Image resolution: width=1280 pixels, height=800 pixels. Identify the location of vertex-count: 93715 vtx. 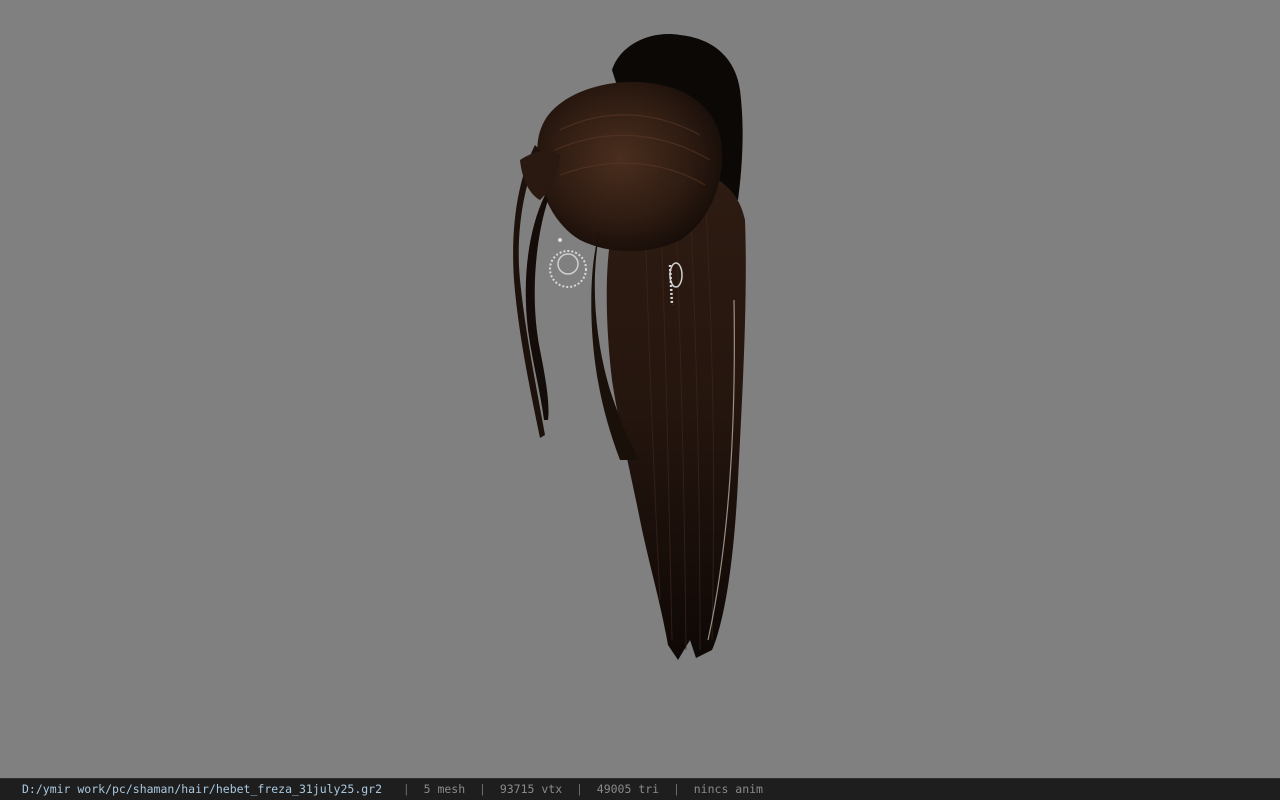
(531, 789).